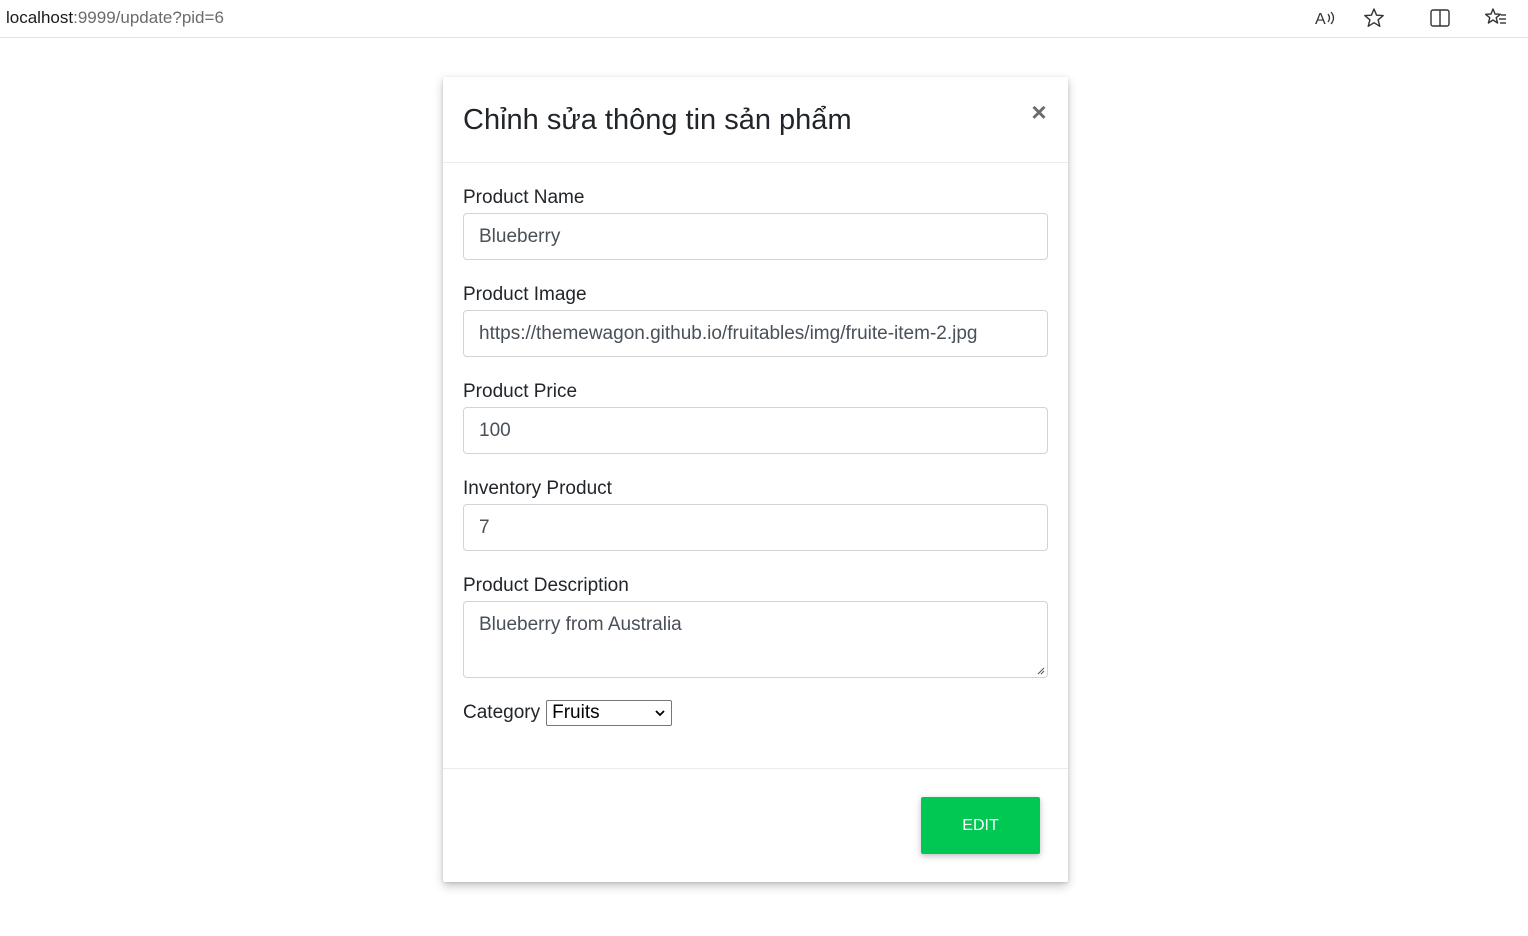 Image resolution: width=1528 pixels, height=936 pixels. What do you see at coordinates (1040, 670) in the screenshot?
I see `resize-grip-icon` at bounding box center [1040, 670].